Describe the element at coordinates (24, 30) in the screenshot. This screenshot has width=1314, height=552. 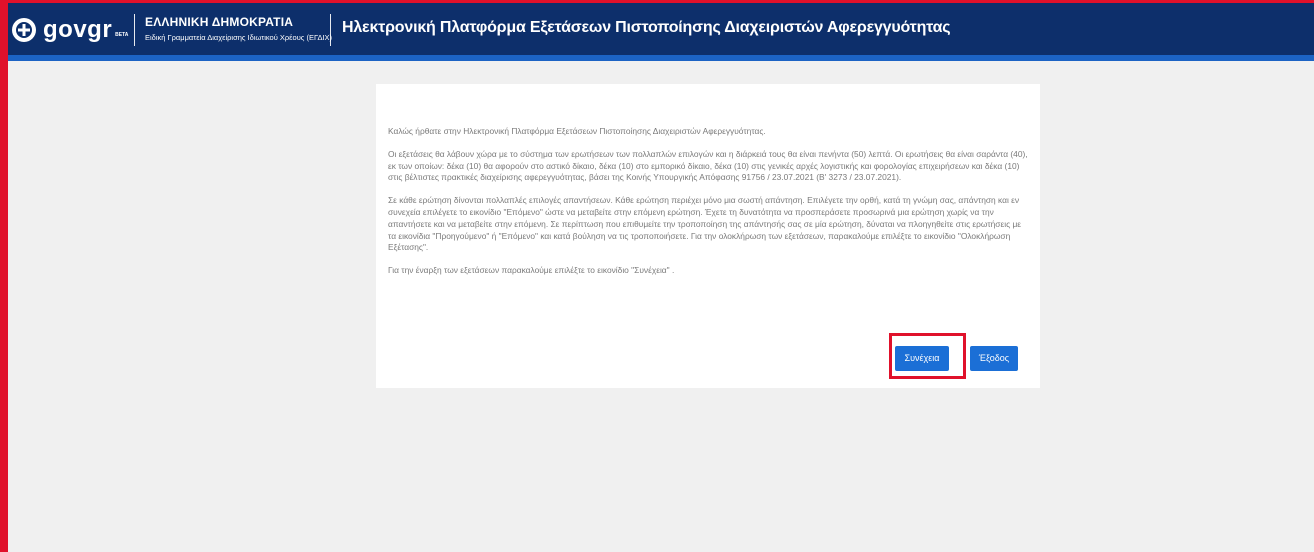
I see `greek-emblem-icon` at that location.